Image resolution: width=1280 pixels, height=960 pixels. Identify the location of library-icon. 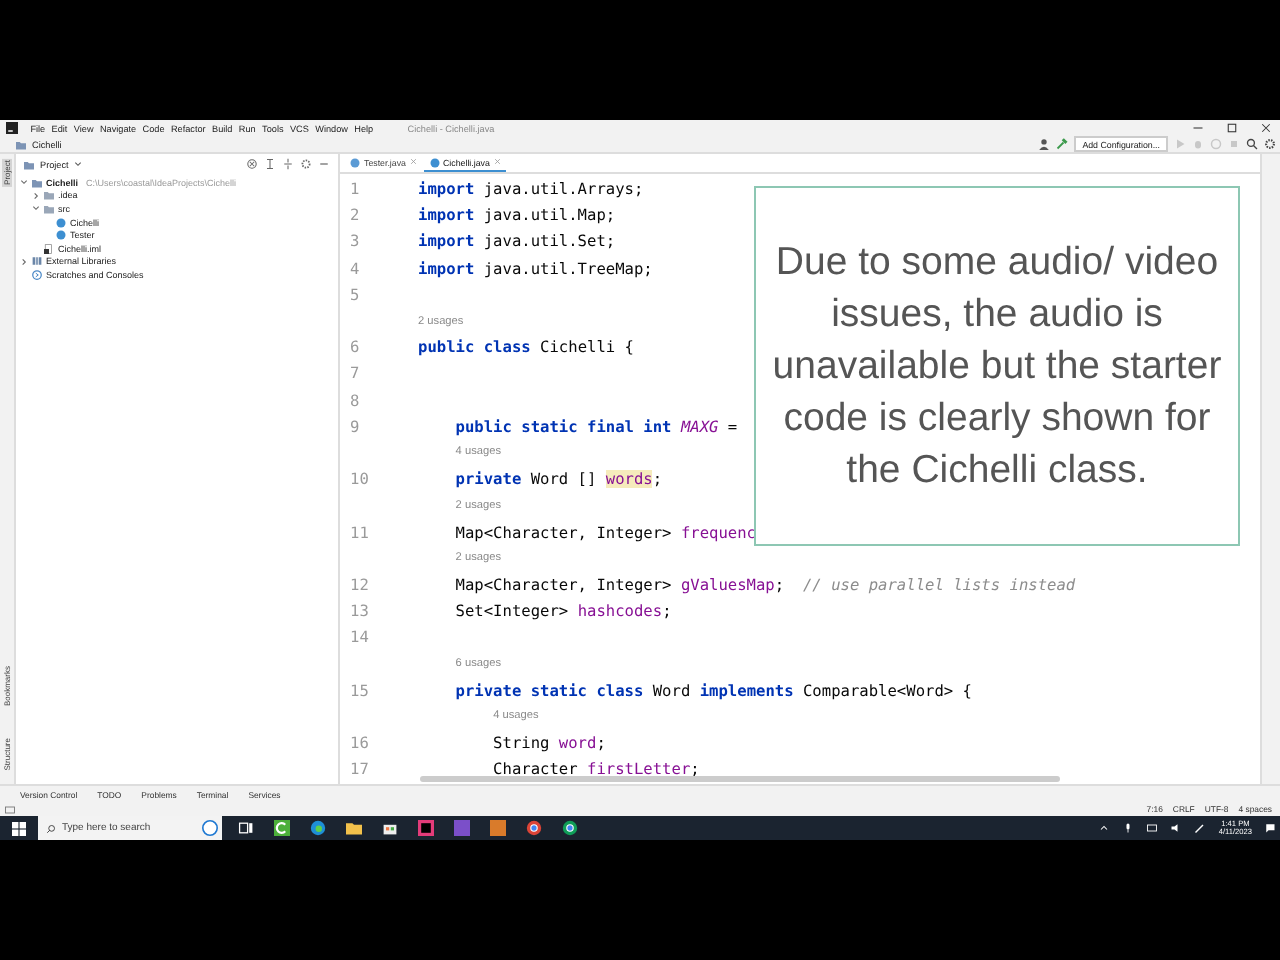
(37, 261).